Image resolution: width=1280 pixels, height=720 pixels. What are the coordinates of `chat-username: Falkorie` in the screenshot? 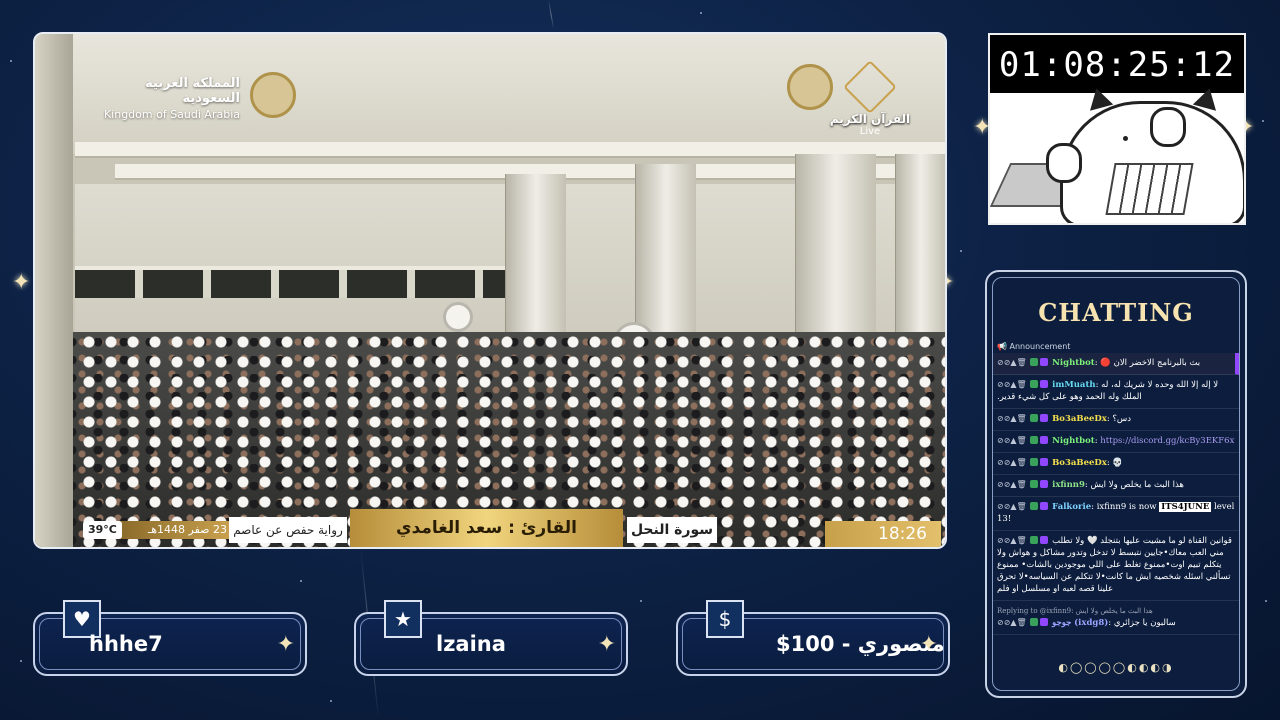 It's located at (1071, 507).